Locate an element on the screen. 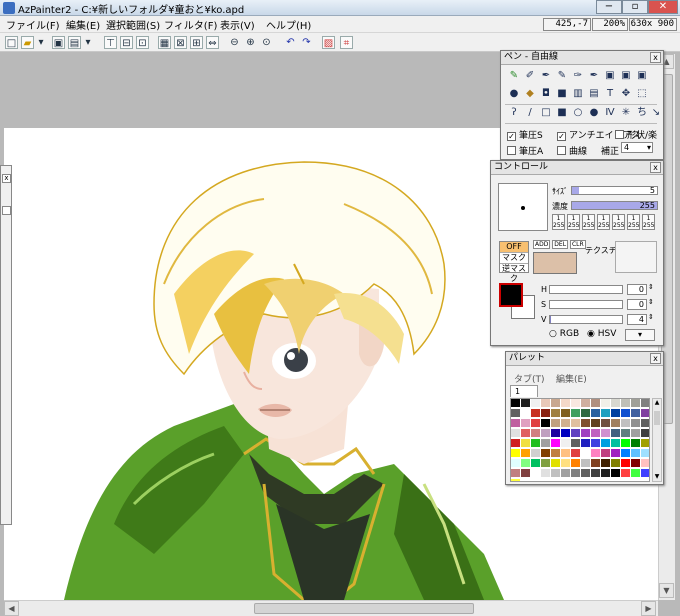 This screenshot has width=680, height=616. h-value: 0 is located at coordinates (637, 289).